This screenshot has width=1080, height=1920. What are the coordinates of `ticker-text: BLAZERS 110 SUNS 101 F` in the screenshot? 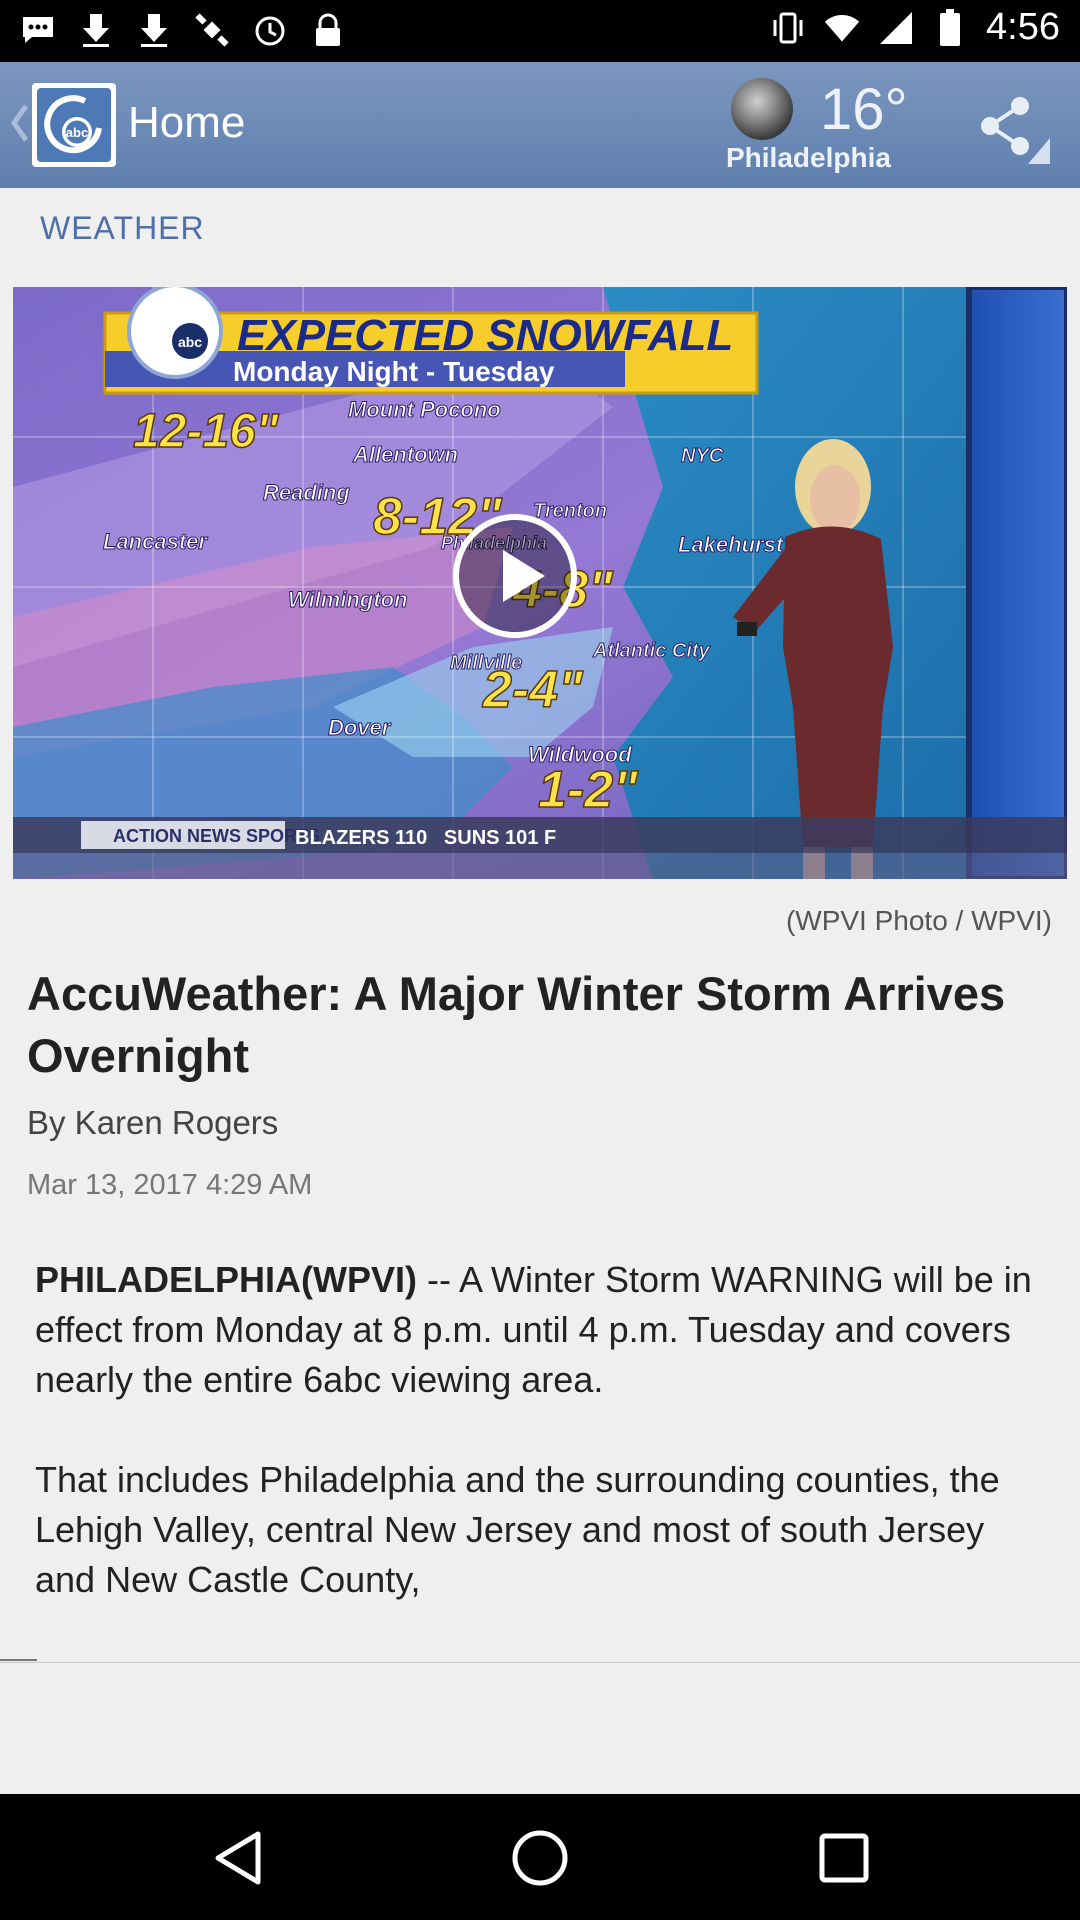 It's located at (425, 838).